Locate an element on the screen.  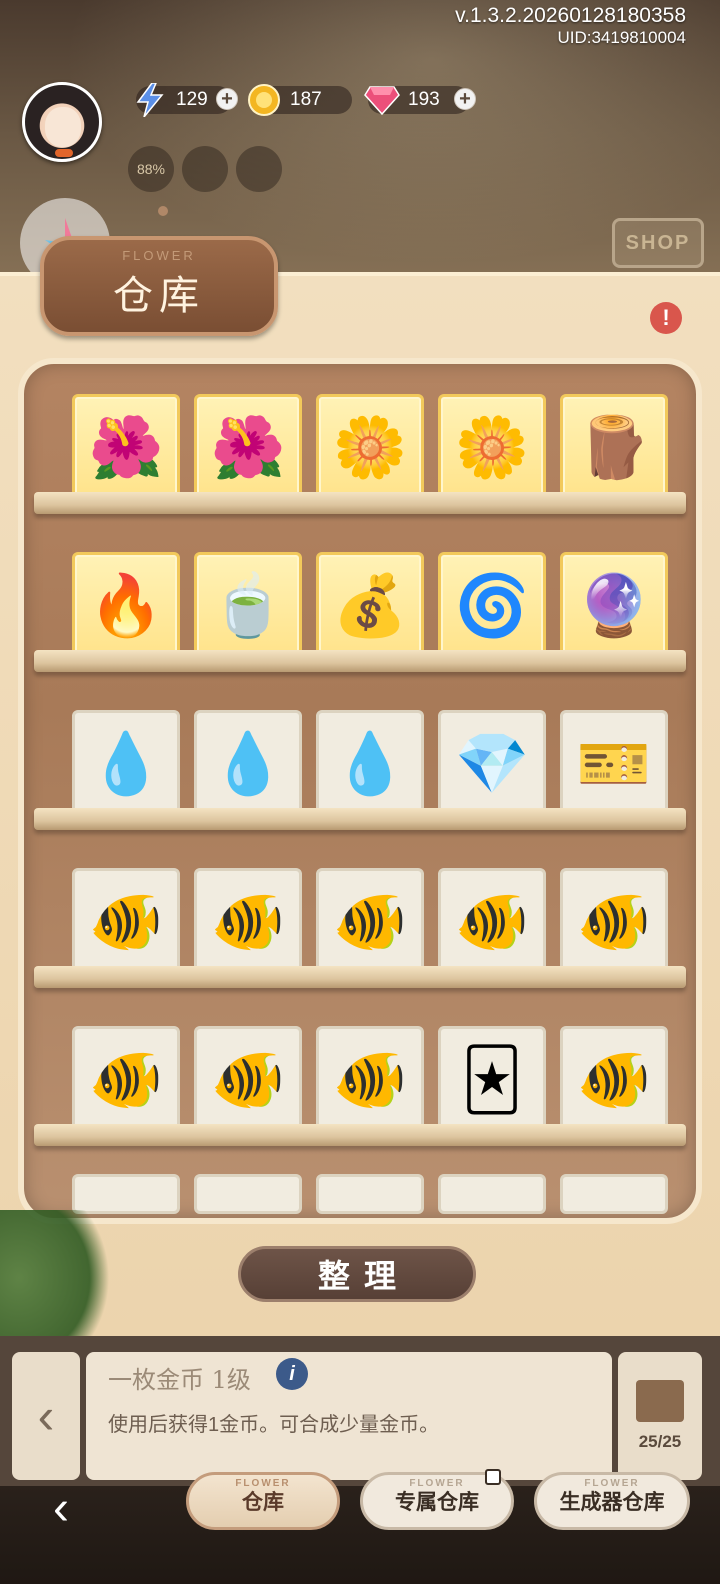
tab-exclusive-warehouse: FLOWER 专属仓库 is located at coordinates (437, 1499).